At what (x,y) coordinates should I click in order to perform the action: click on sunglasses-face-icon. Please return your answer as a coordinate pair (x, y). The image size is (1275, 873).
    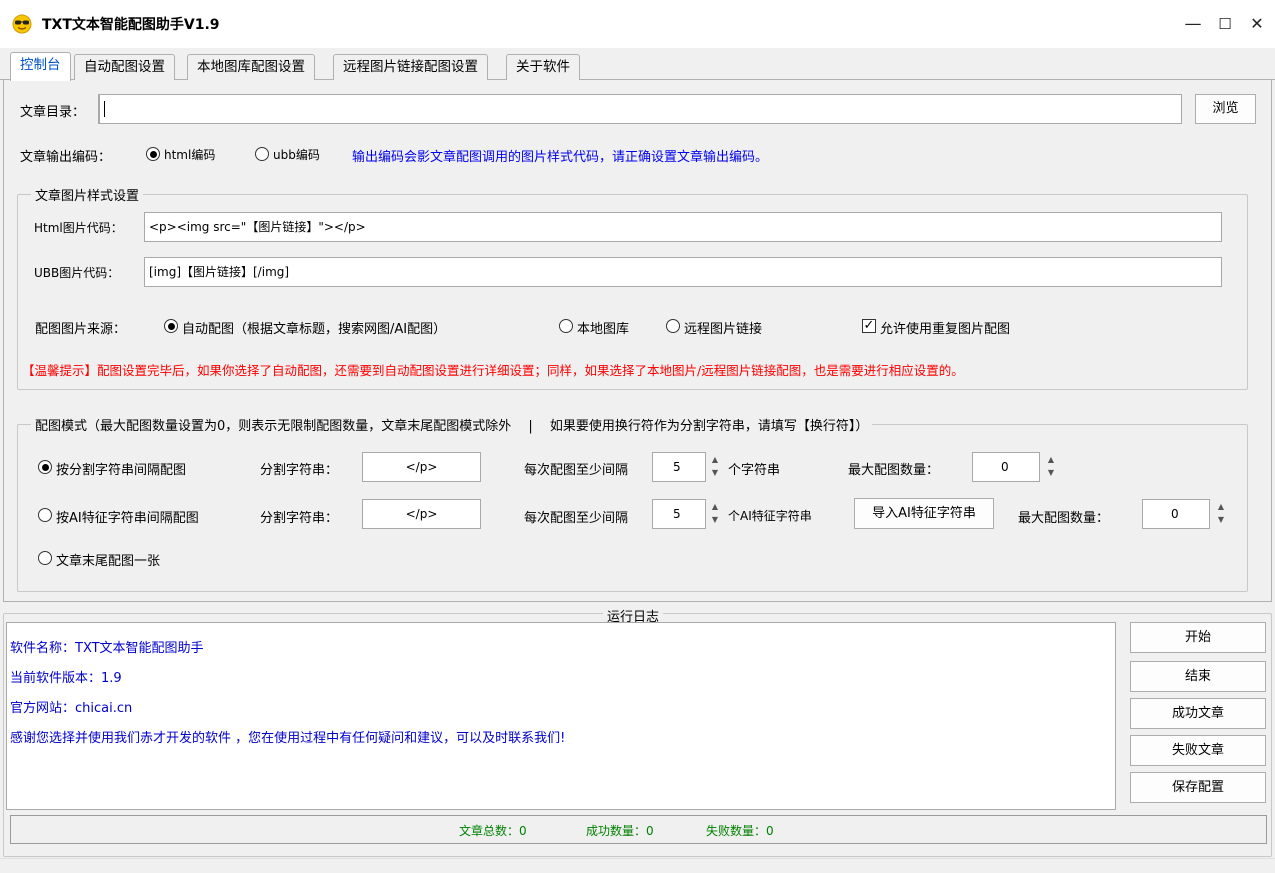
    Looking at the image, I should click on (22, 24).